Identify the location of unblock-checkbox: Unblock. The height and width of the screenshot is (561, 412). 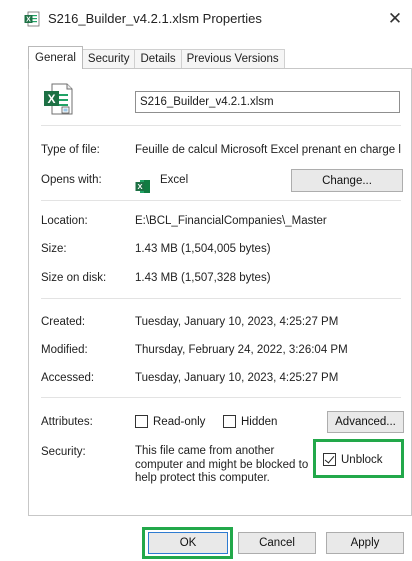
(353, 459).